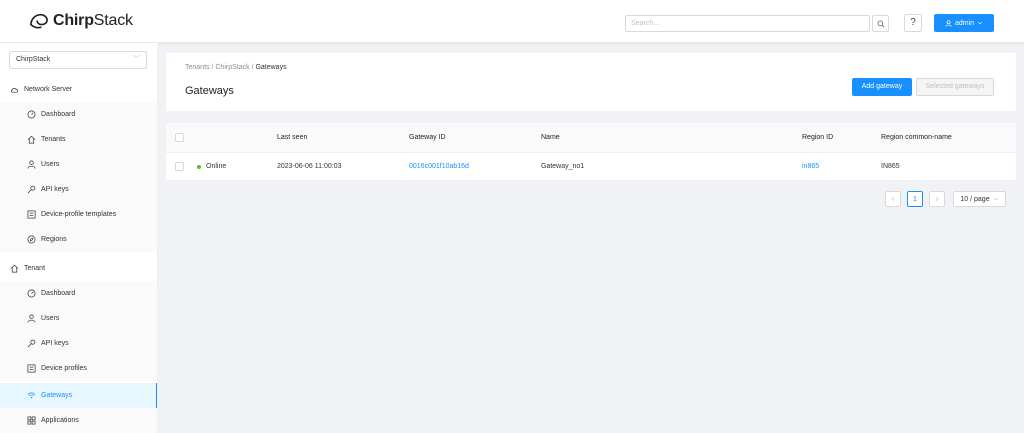 The height and width of the screenshot is (433, 1024). Describe the element at coordinates (309, 166) in the screenshot. I see `last-seen-cell: 2023-06-06 11:00:03` at that location.